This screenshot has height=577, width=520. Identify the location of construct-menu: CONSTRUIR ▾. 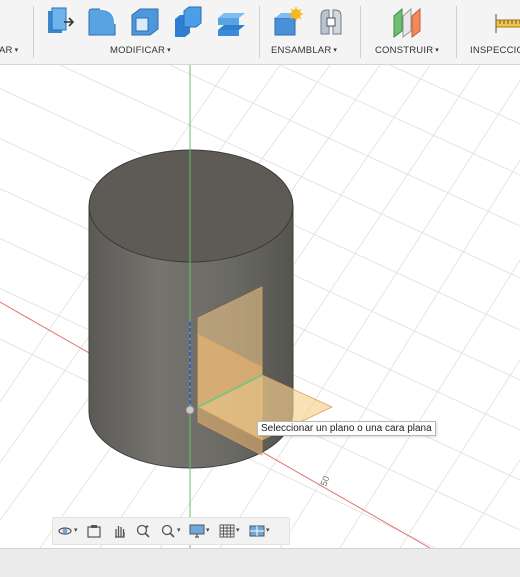
(407, 50).